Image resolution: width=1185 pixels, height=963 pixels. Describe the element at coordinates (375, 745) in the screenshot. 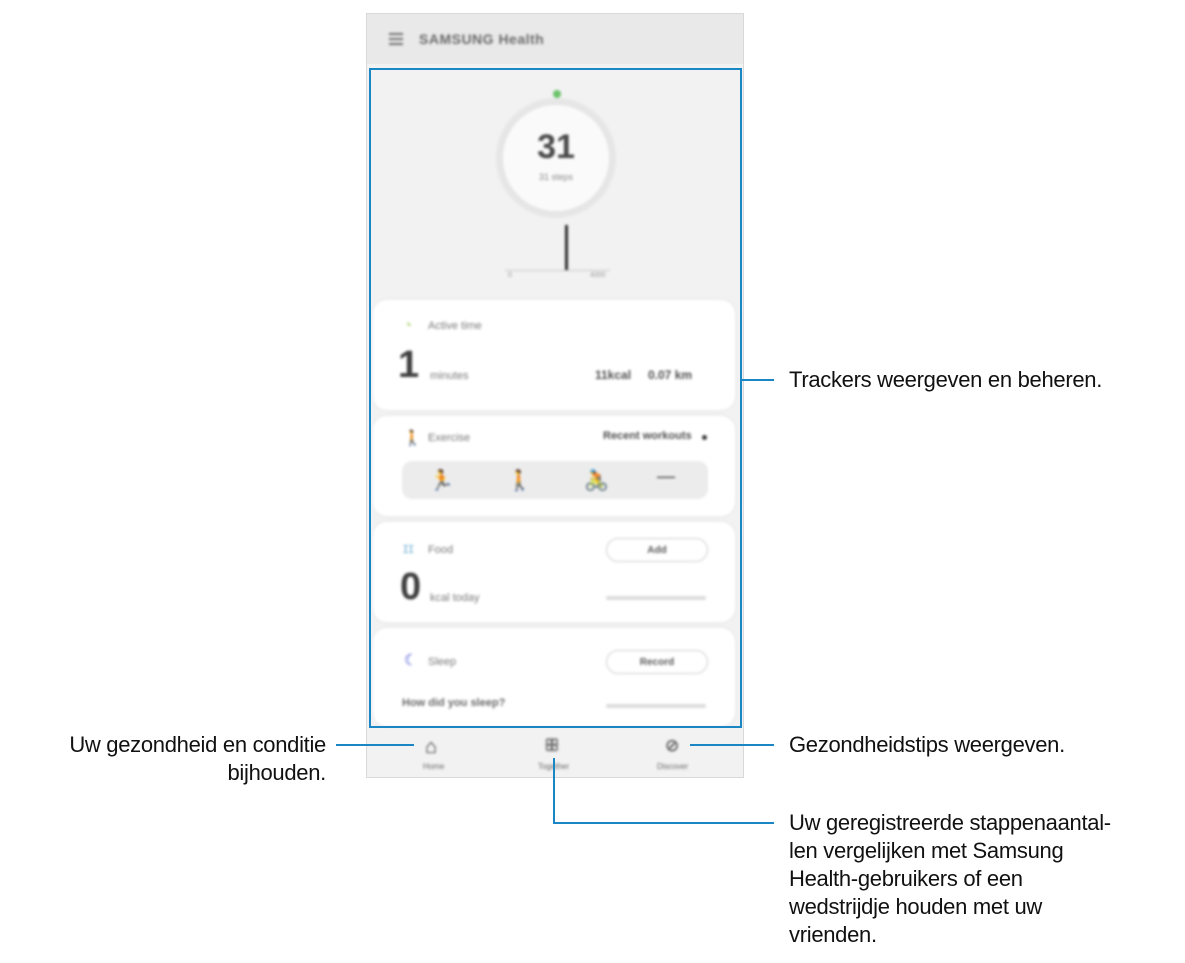

I see `home-callout-line` at that location.